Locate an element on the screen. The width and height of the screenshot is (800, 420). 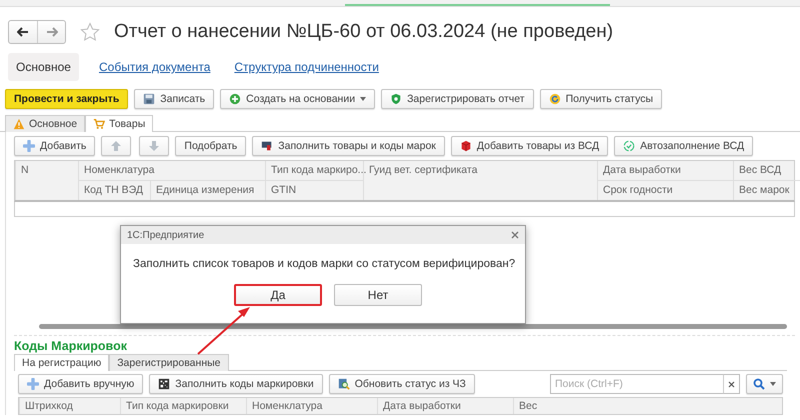
toolbar-button: Записать is located at coordinates (174, 99).